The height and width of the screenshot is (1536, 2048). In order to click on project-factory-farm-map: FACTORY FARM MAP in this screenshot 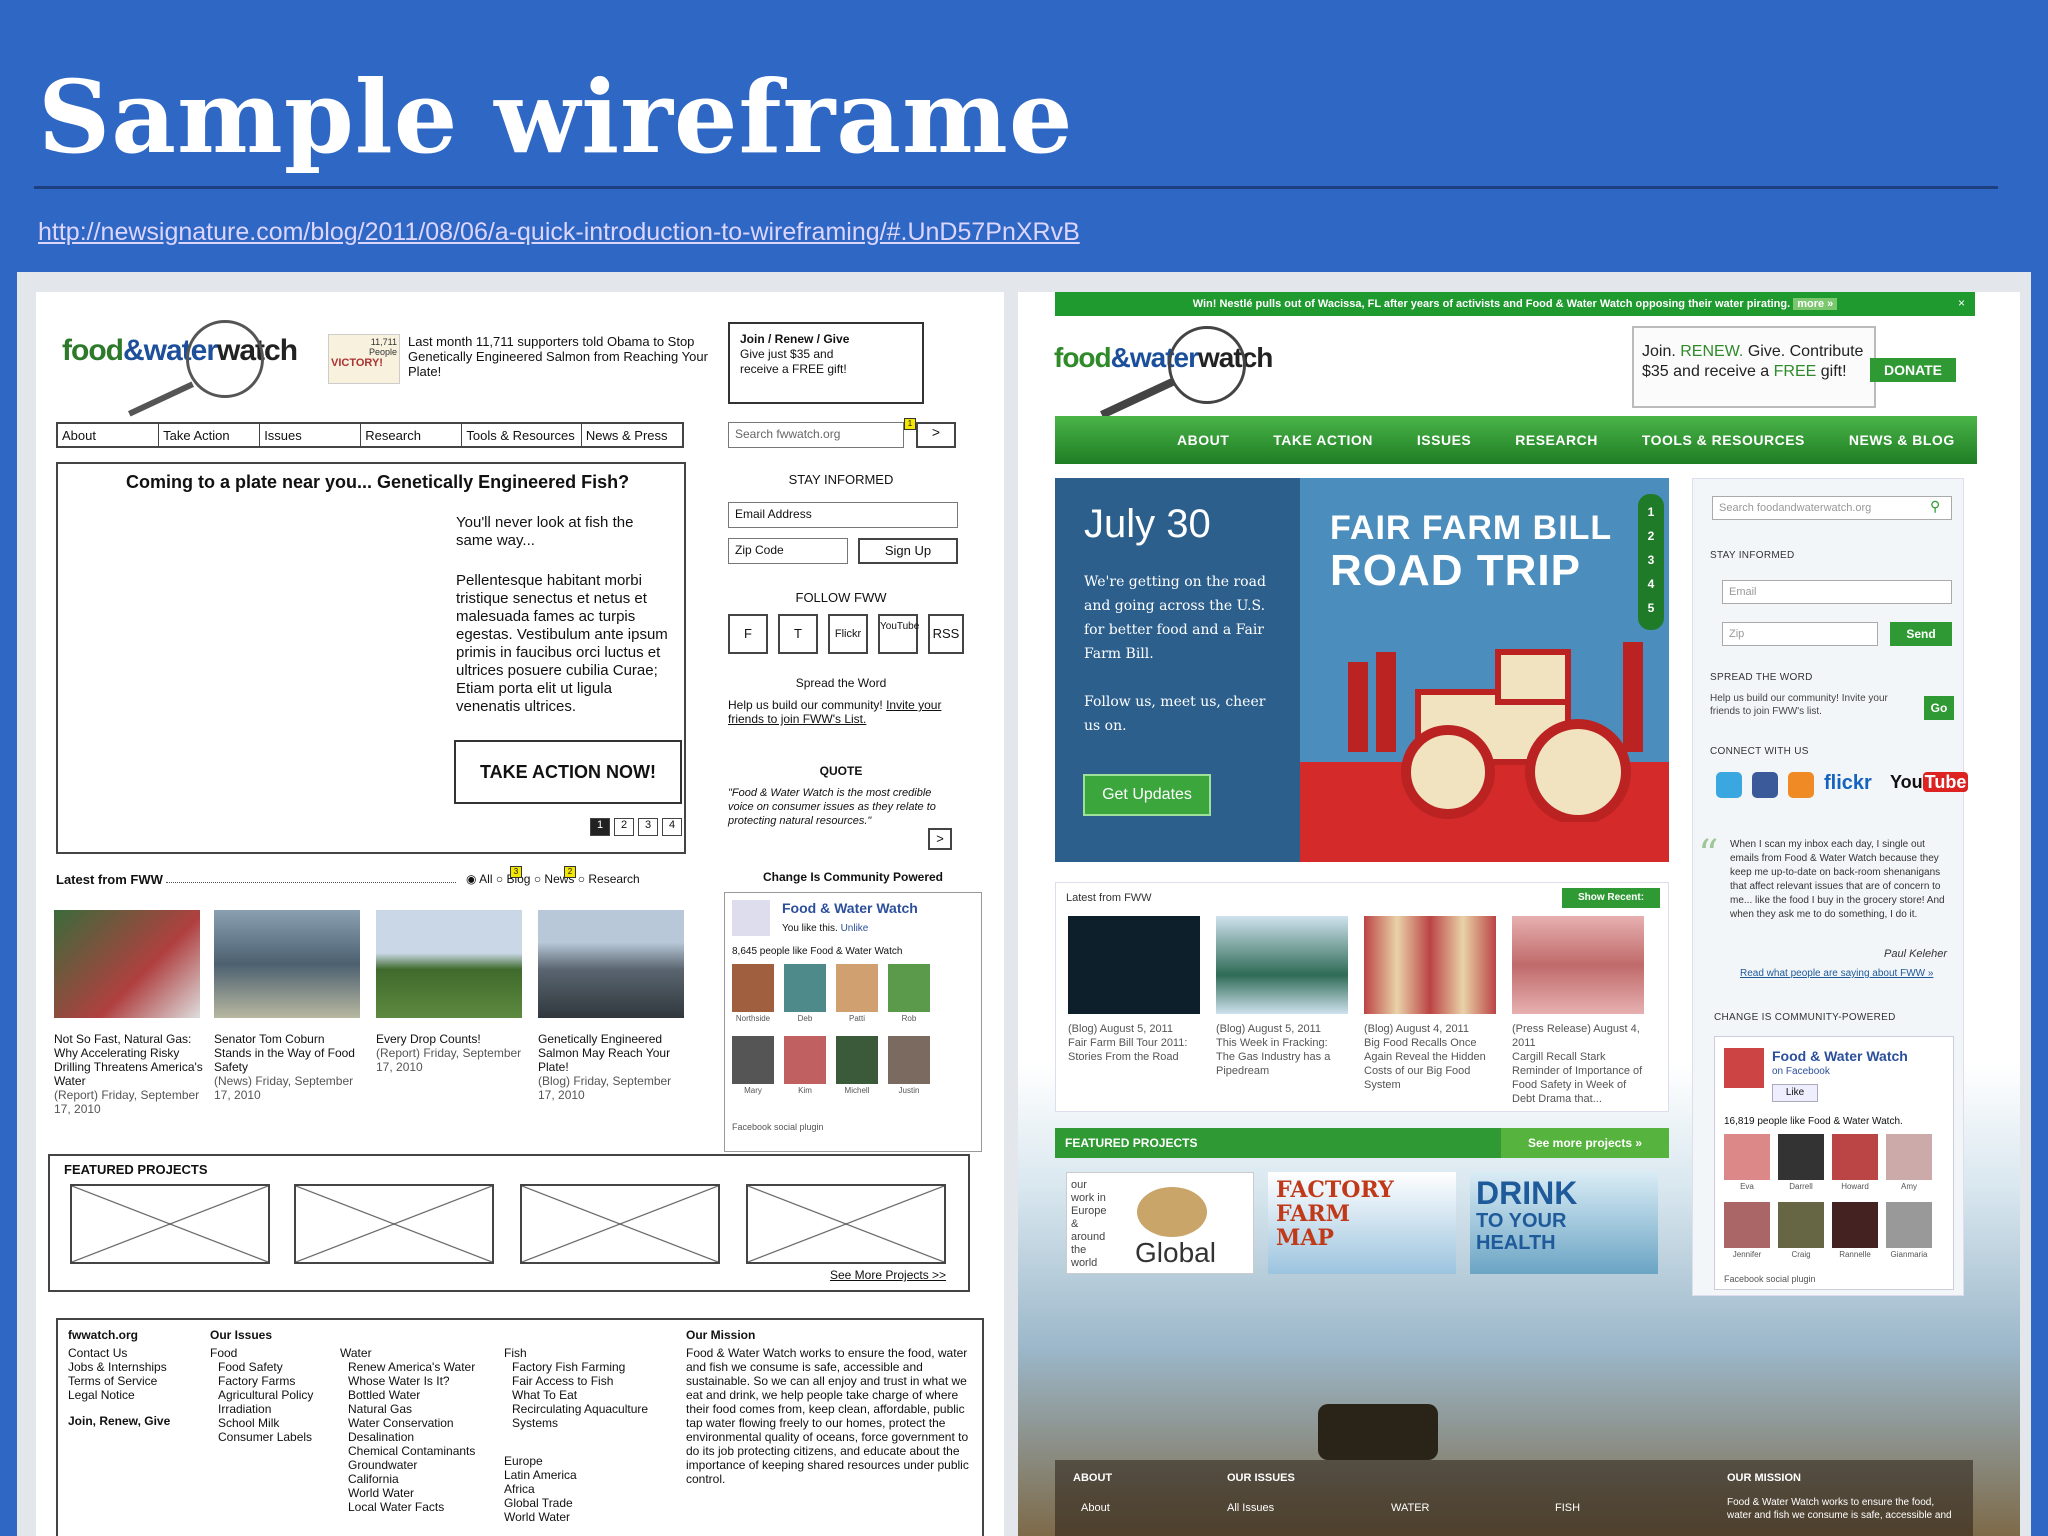, I will do `click(1362, 1223)`.